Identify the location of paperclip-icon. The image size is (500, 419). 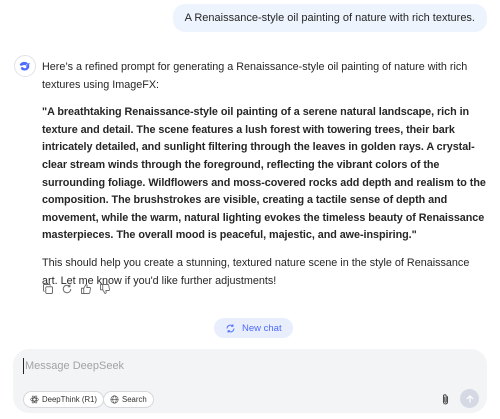
(445, 398).